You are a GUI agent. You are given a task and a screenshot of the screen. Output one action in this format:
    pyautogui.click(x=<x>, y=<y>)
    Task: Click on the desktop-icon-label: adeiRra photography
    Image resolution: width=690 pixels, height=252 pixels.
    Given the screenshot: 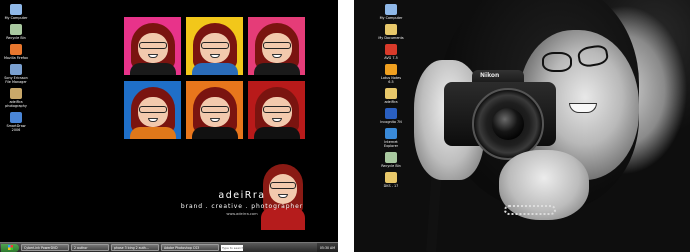 What is the action you would take?
    pyautogui.click(x=16, y=104)
    